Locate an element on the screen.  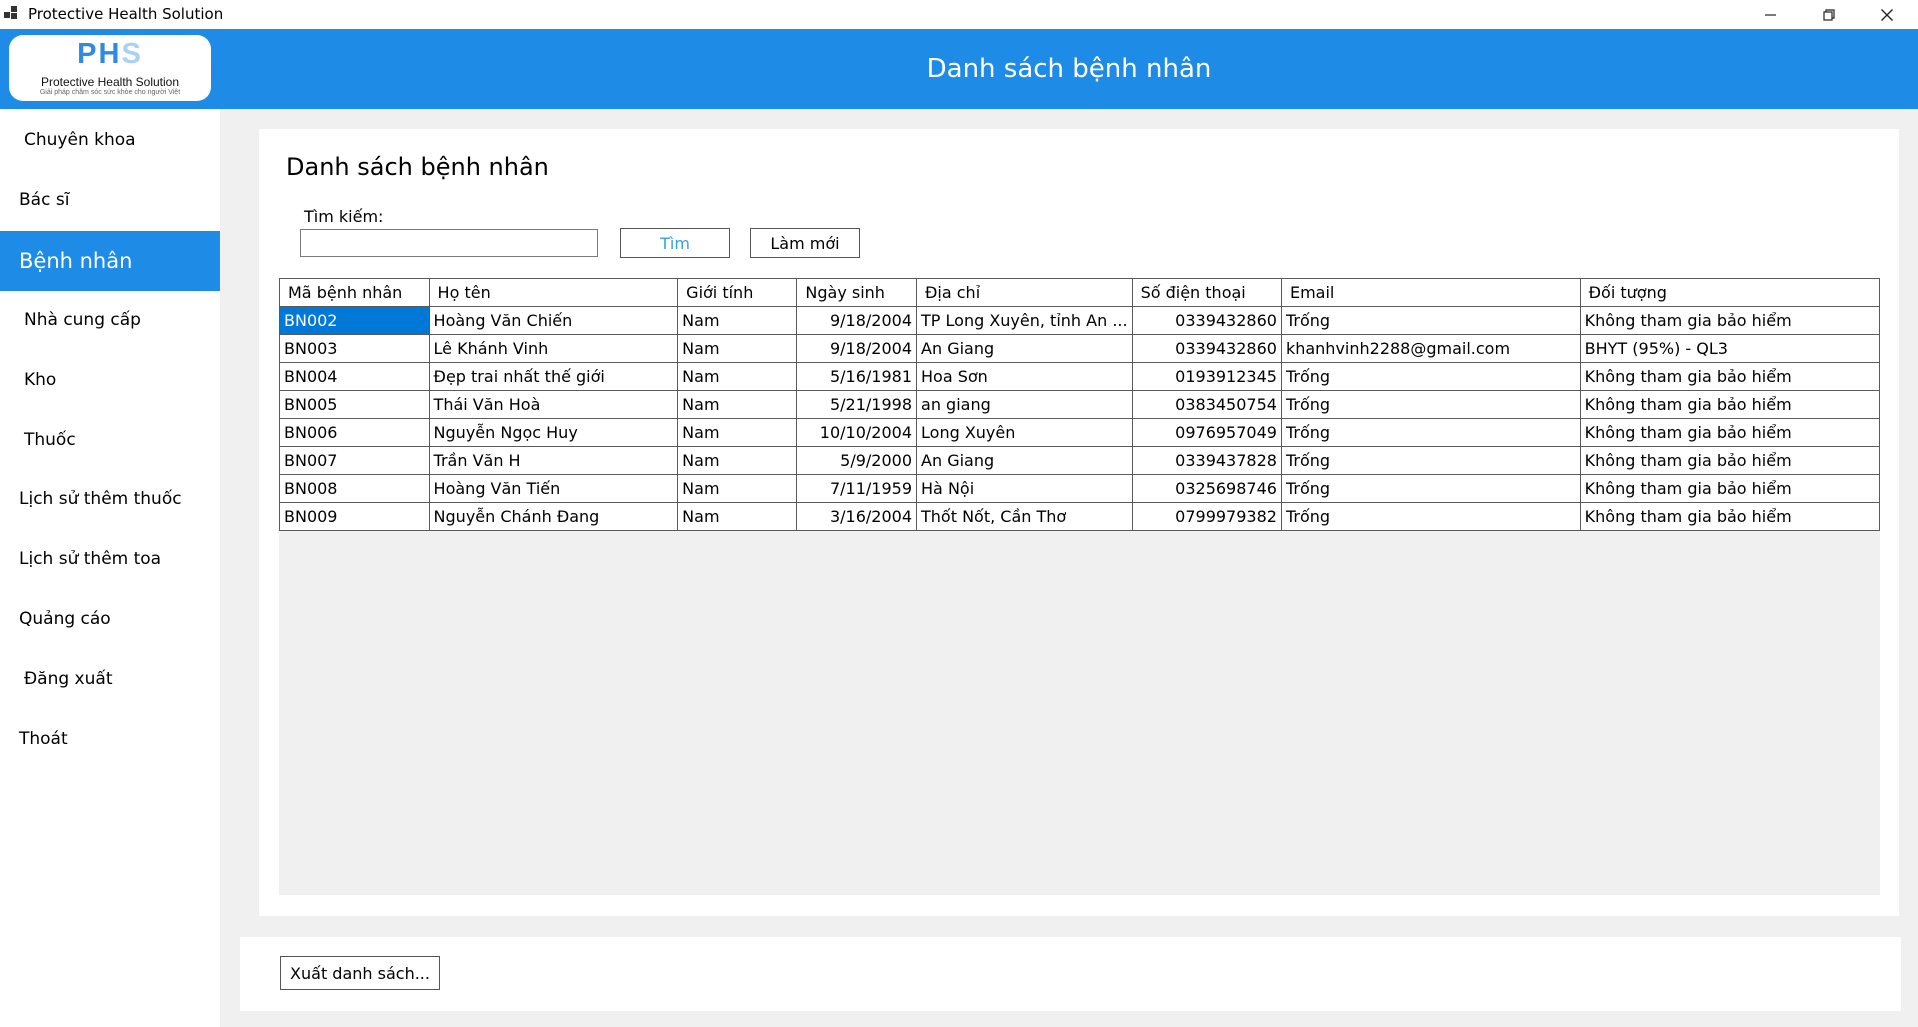
find-button: Tìm is located at coordinates (675, 243).